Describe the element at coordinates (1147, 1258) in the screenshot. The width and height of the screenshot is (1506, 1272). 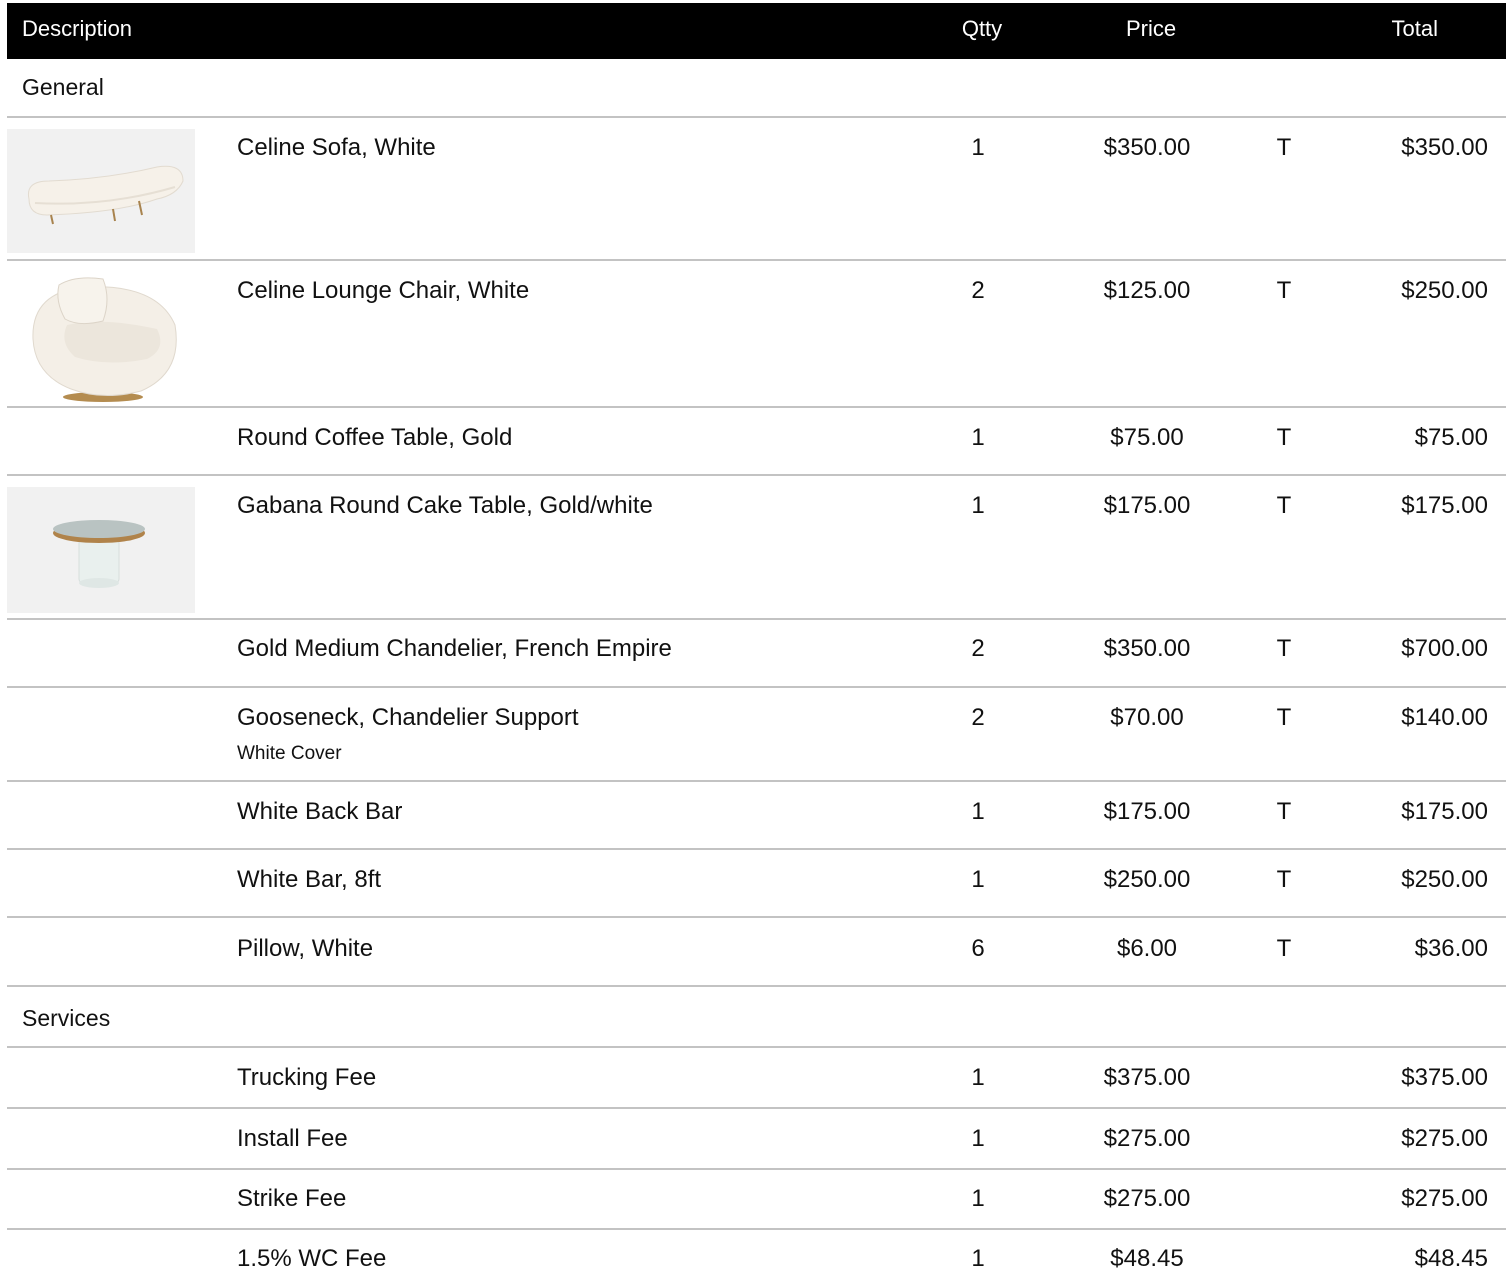
I see `service-price: $48.45` at that location.